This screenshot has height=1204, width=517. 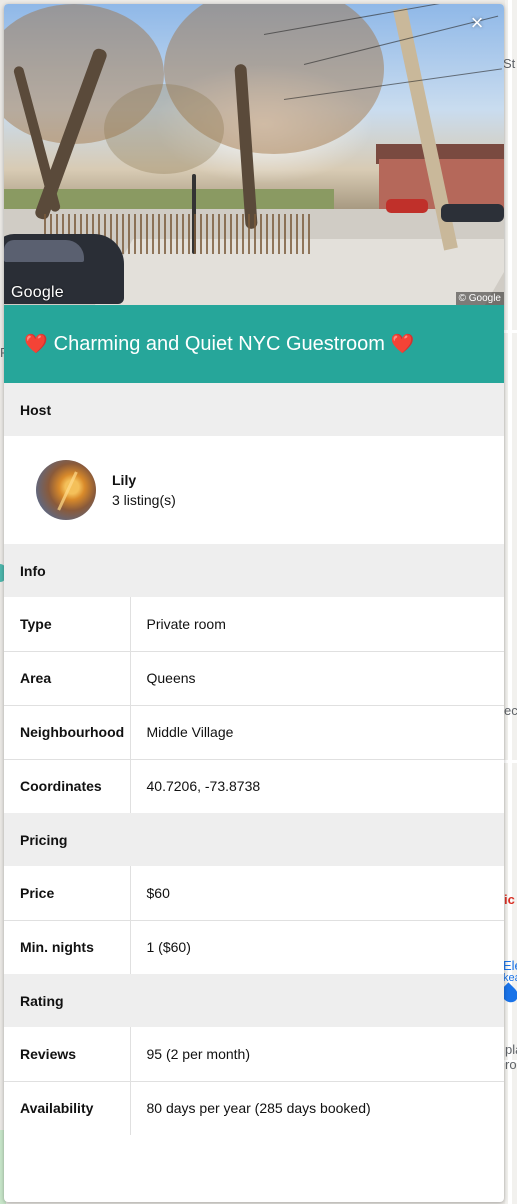 I want to click on table-row: Min. nights 1 ($60), so click(x=254, y=947).